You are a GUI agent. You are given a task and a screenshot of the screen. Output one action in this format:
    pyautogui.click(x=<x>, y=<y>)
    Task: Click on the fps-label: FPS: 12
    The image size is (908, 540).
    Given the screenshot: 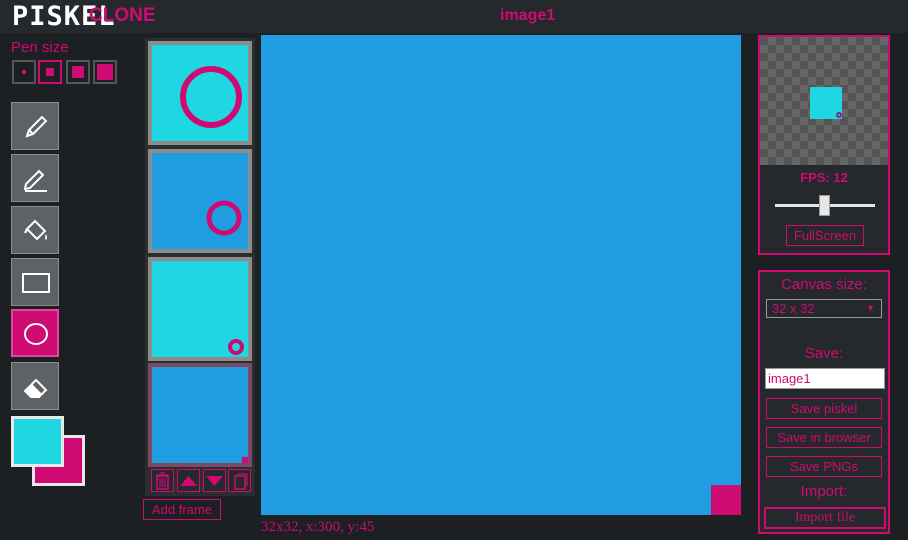 What is the action you would take?
    pyautogui.click(x=824, y=177)
    